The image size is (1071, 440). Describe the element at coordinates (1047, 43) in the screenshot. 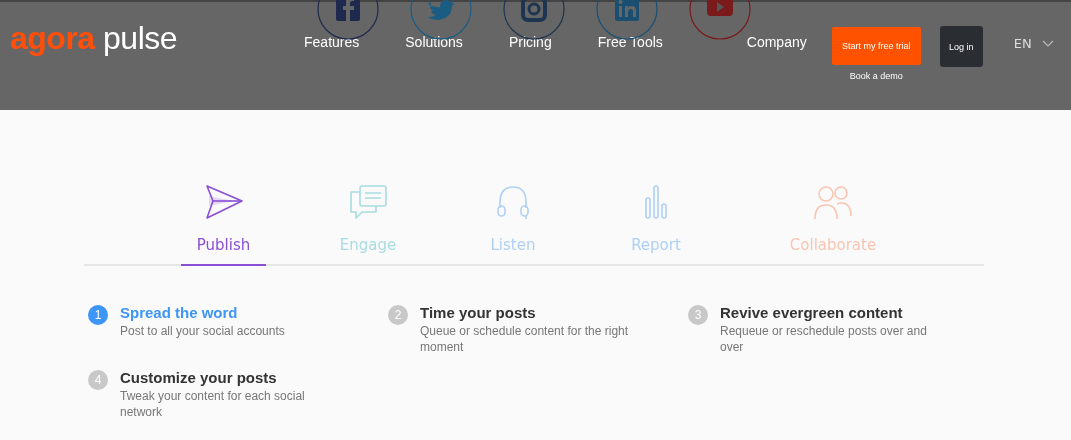

I see `chevron-down-icon` at that location.